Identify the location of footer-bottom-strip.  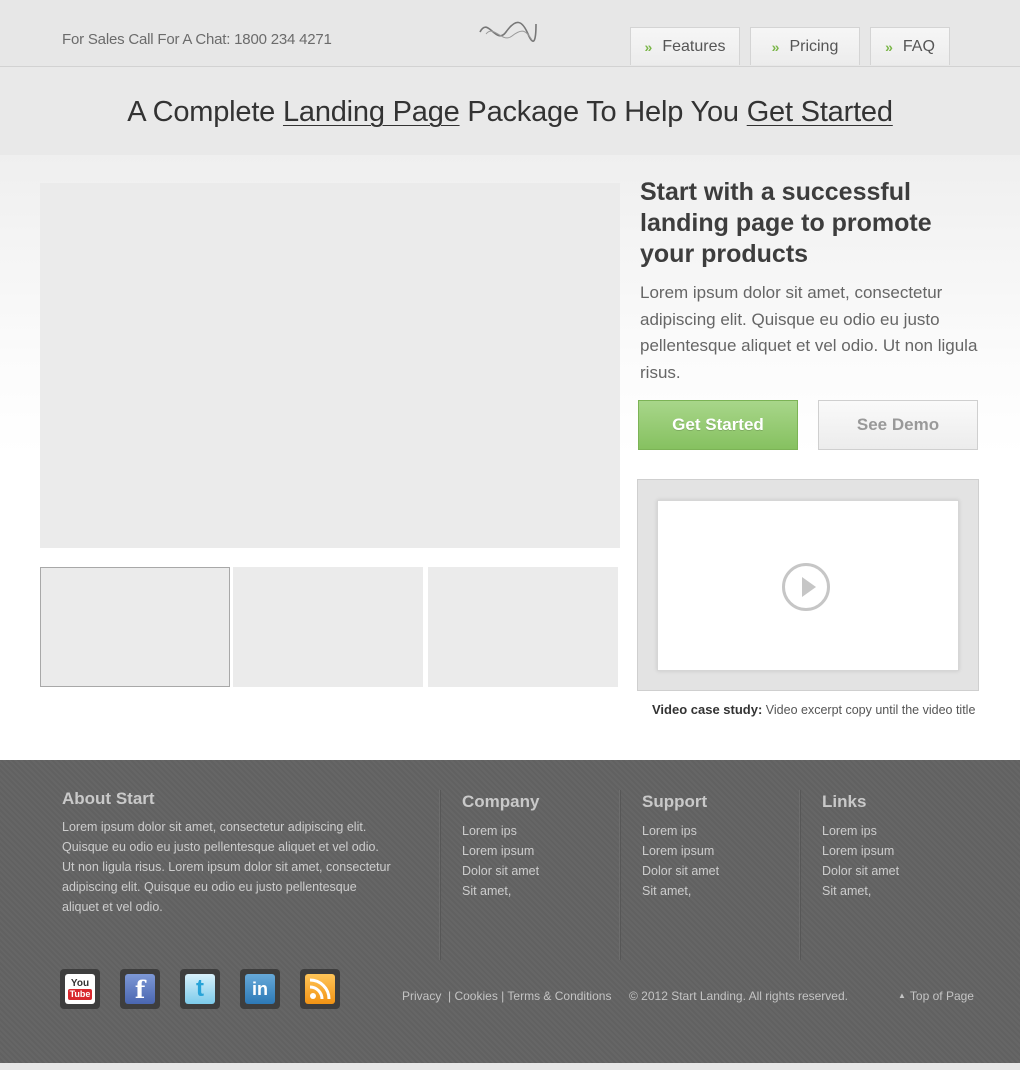
(510, 1066).